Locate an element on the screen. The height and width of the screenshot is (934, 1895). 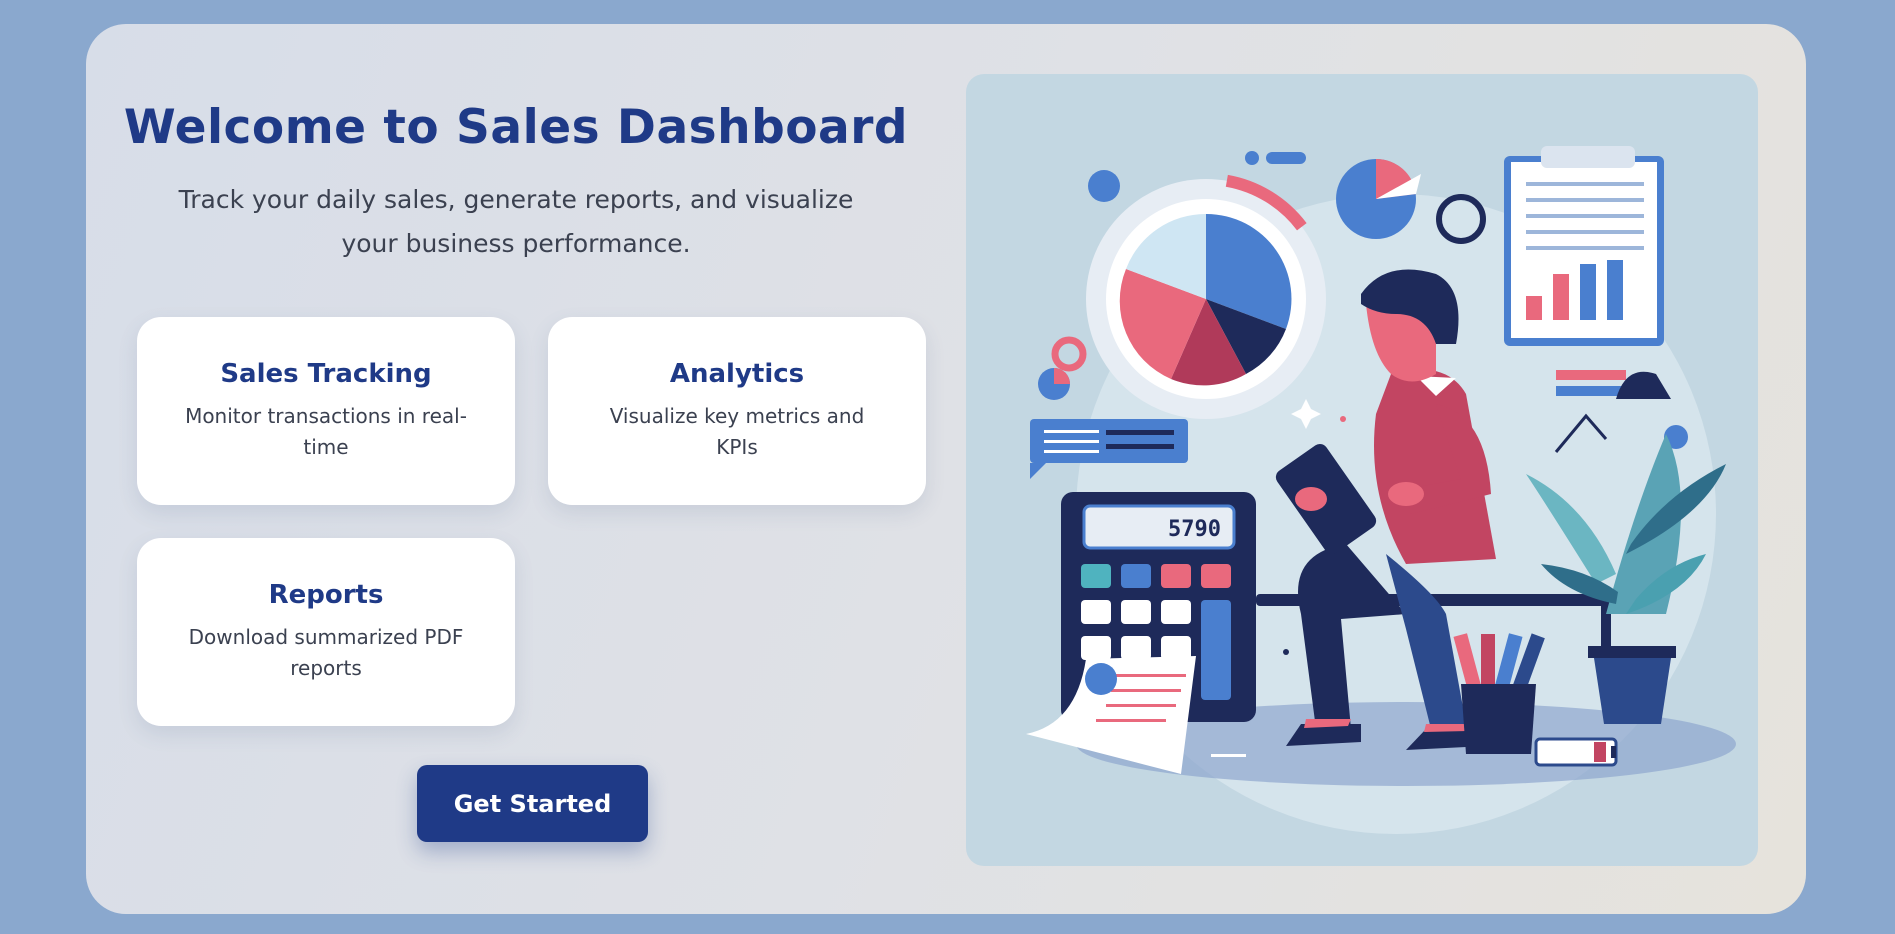
get-started-button: Get Started is located at coordinates (532, 803).